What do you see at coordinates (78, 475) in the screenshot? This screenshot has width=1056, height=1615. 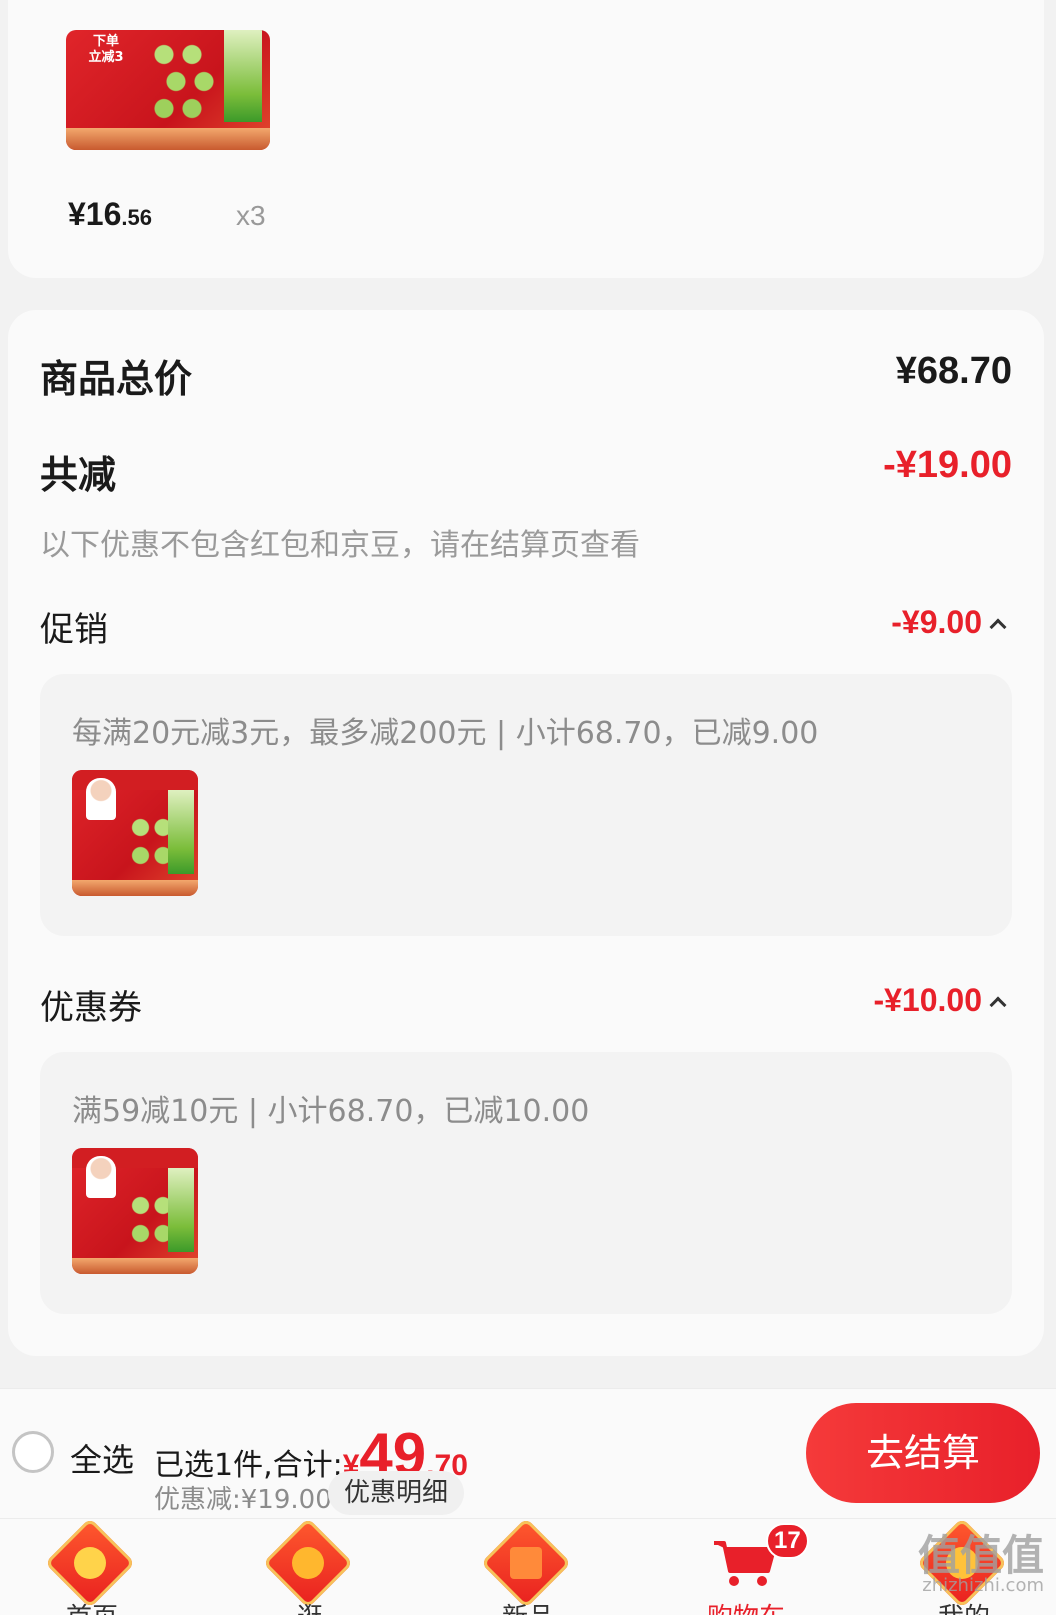 I see `total-discount-label: 共减` at bounding box center [78, 475].